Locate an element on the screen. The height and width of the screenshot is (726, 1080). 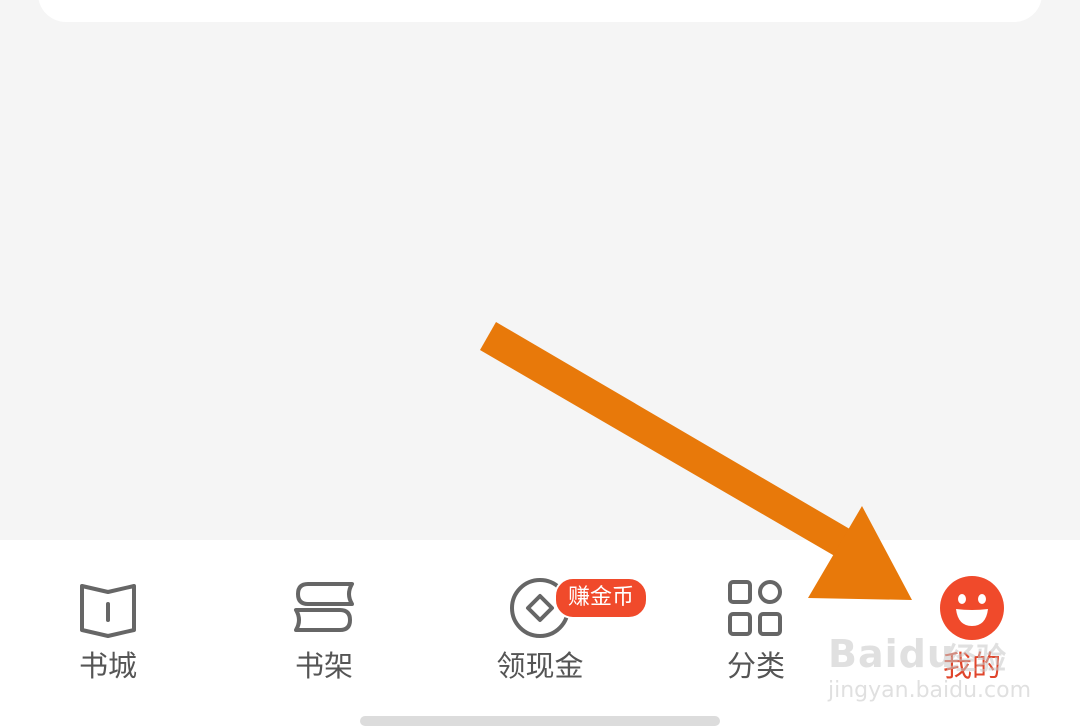
nav-label-bookshelf: 书架 is located at coordinates (323, 666).